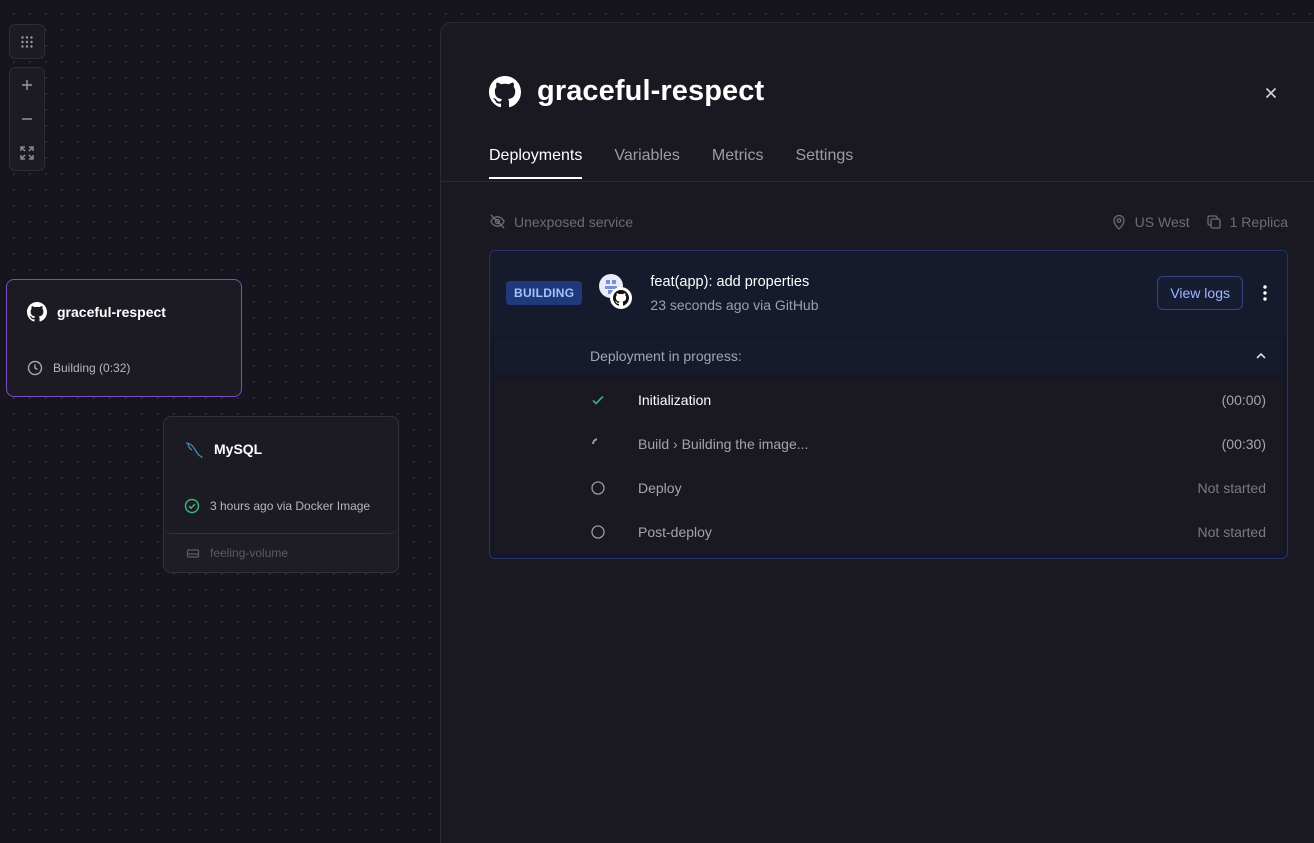 The height and width of the screenshot is (843, 1314). I want to click on commit-message: feat(app): add properties, so click(730, 281).